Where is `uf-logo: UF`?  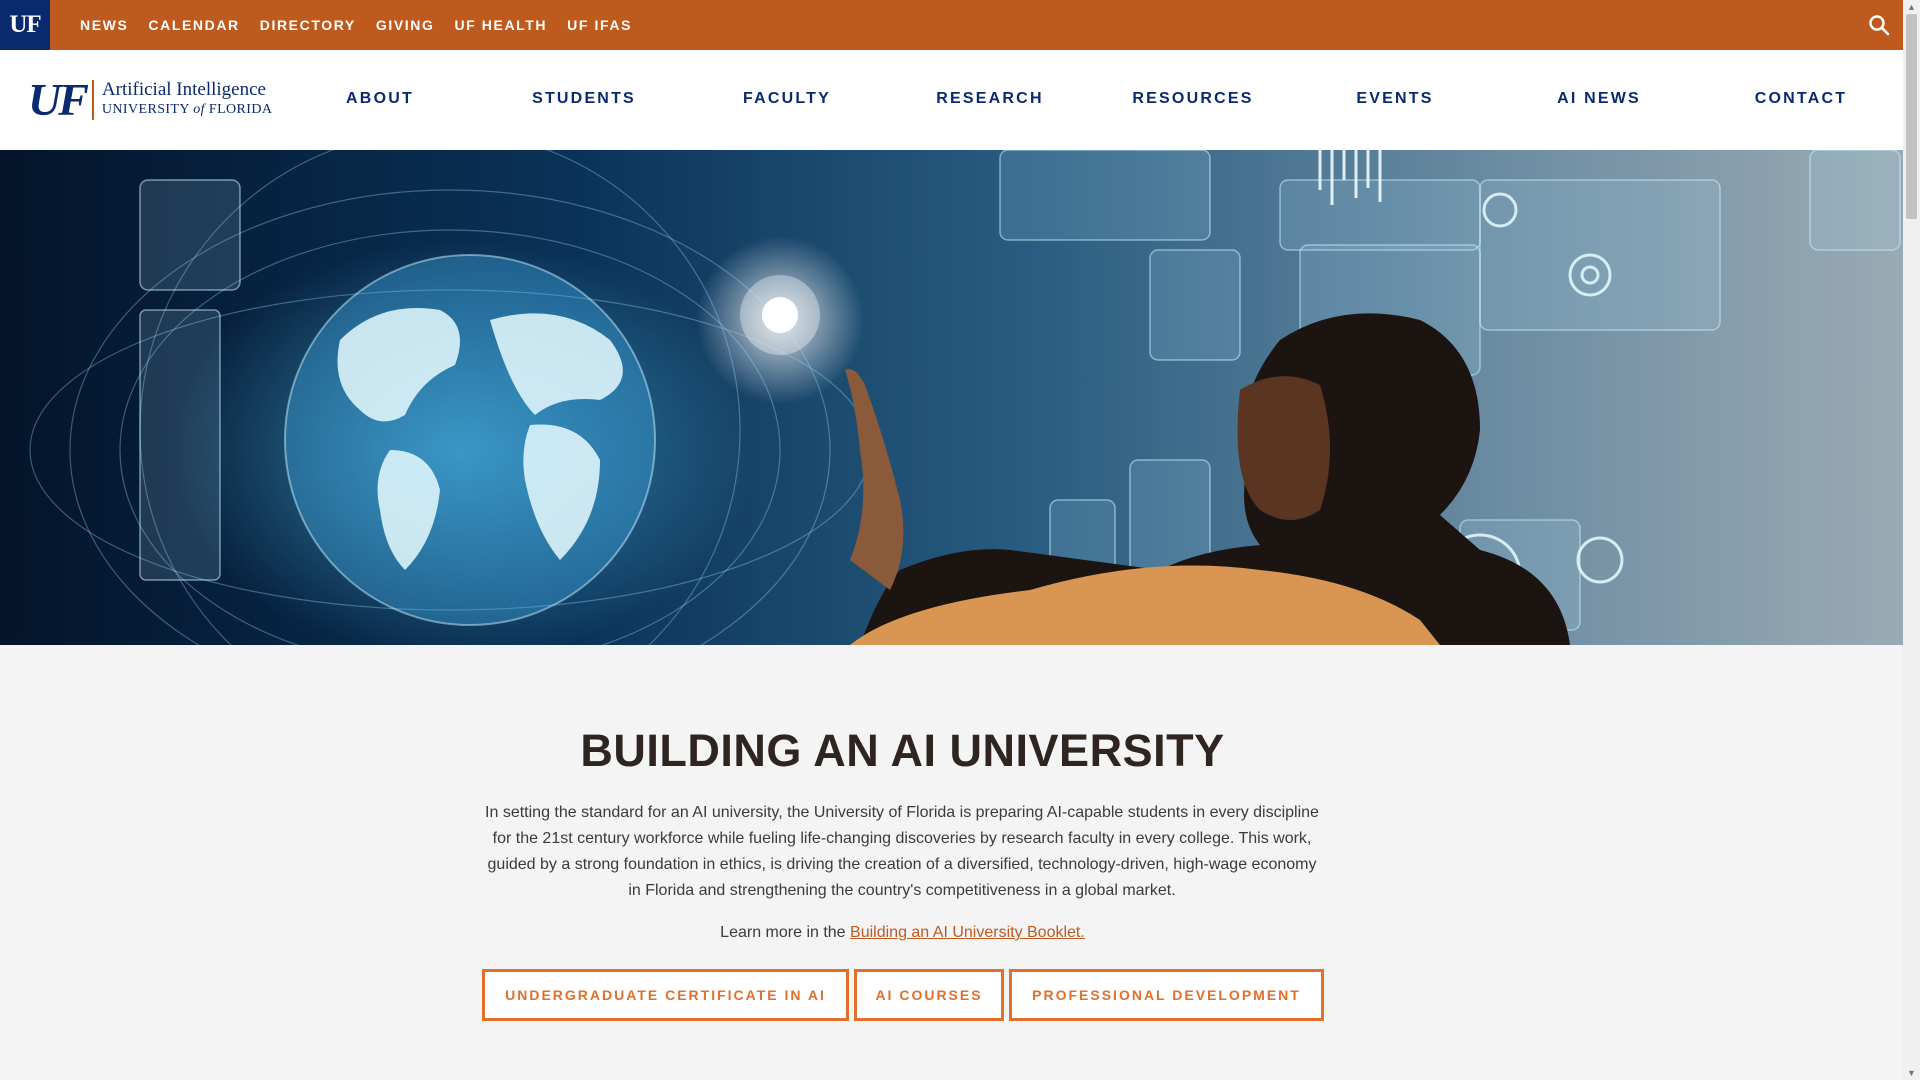
uf-logo: UF is located at coordinates (25, 25).